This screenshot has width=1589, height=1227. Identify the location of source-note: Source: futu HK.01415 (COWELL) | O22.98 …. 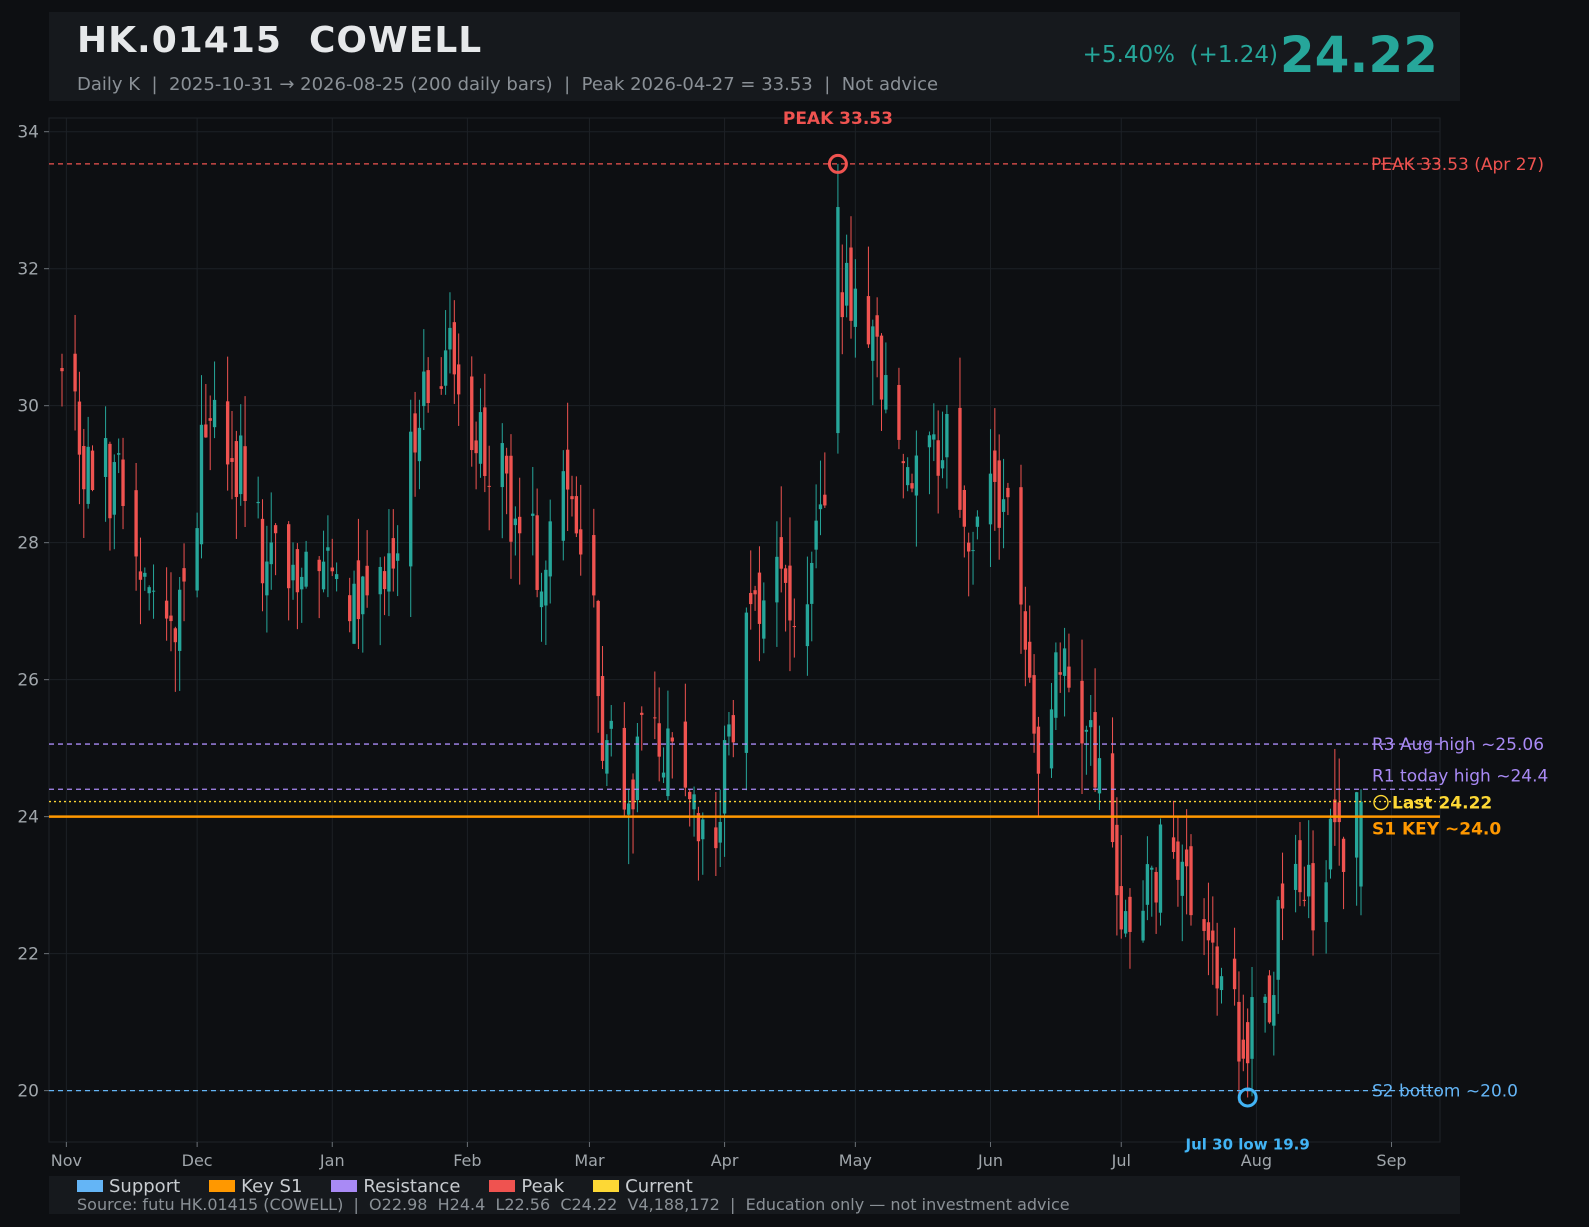
(573, 1204).